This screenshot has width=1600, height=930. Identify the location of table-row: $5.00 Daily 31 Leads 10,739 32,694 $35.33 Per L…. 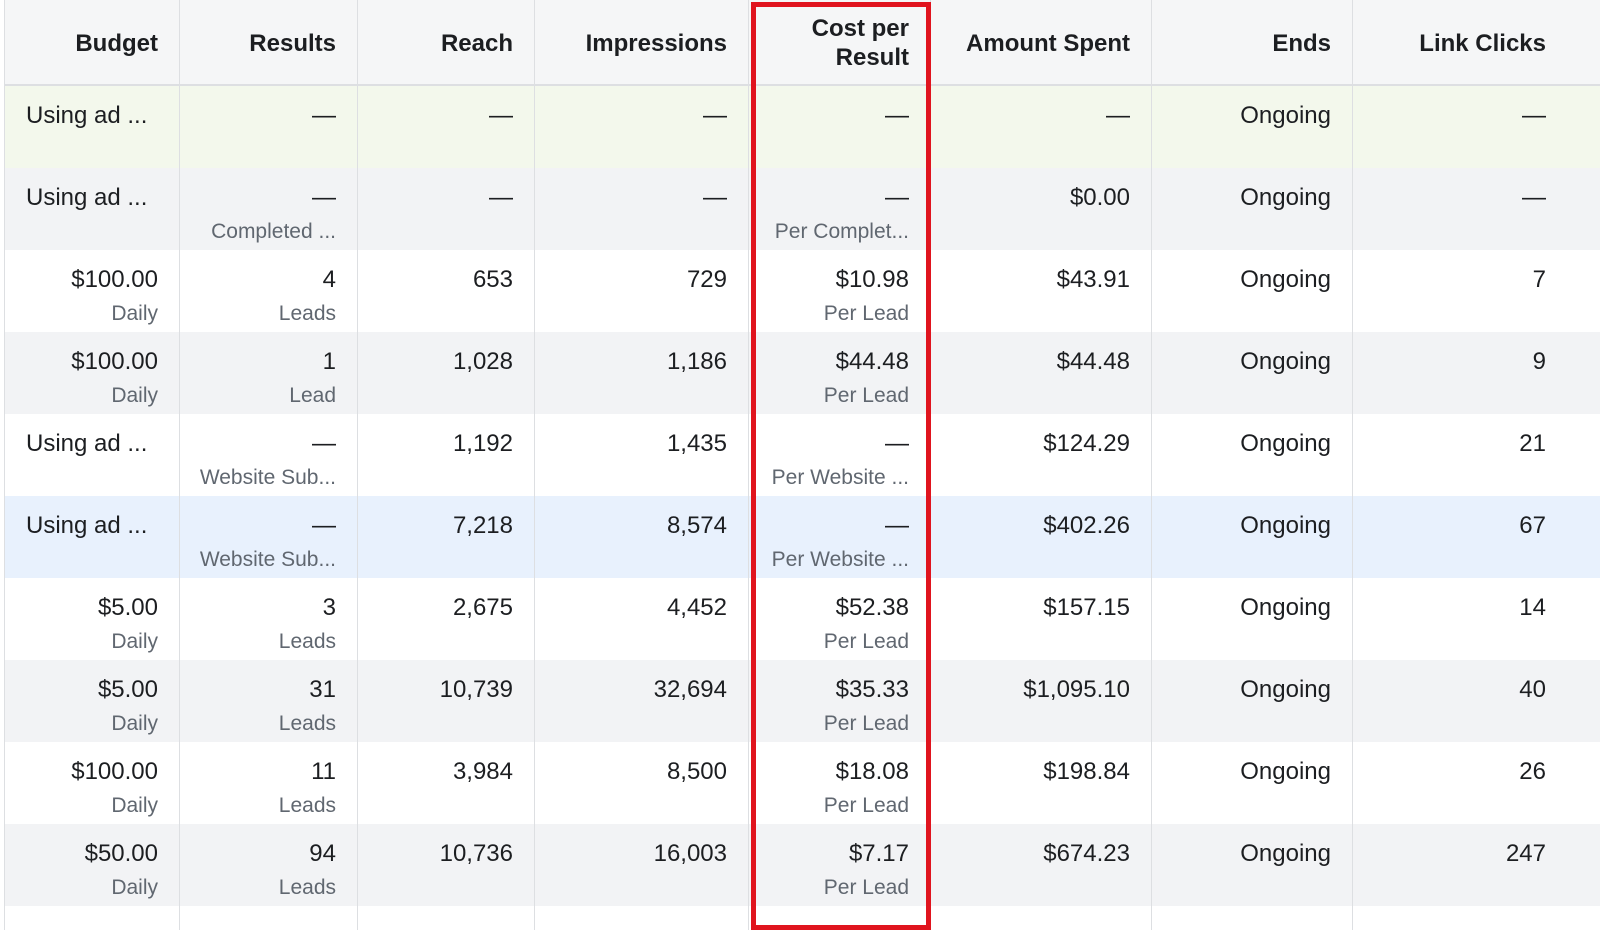
(802, 701).